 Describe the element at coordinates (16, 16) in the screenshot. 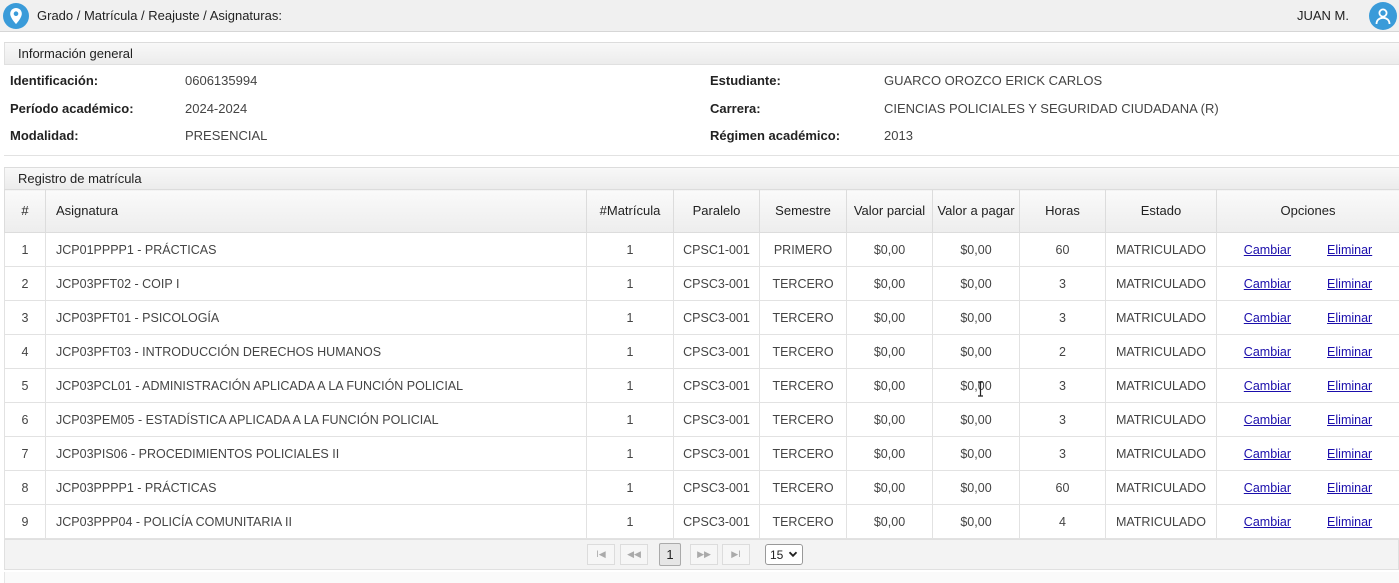

I see `map-pin-icon` at that location.